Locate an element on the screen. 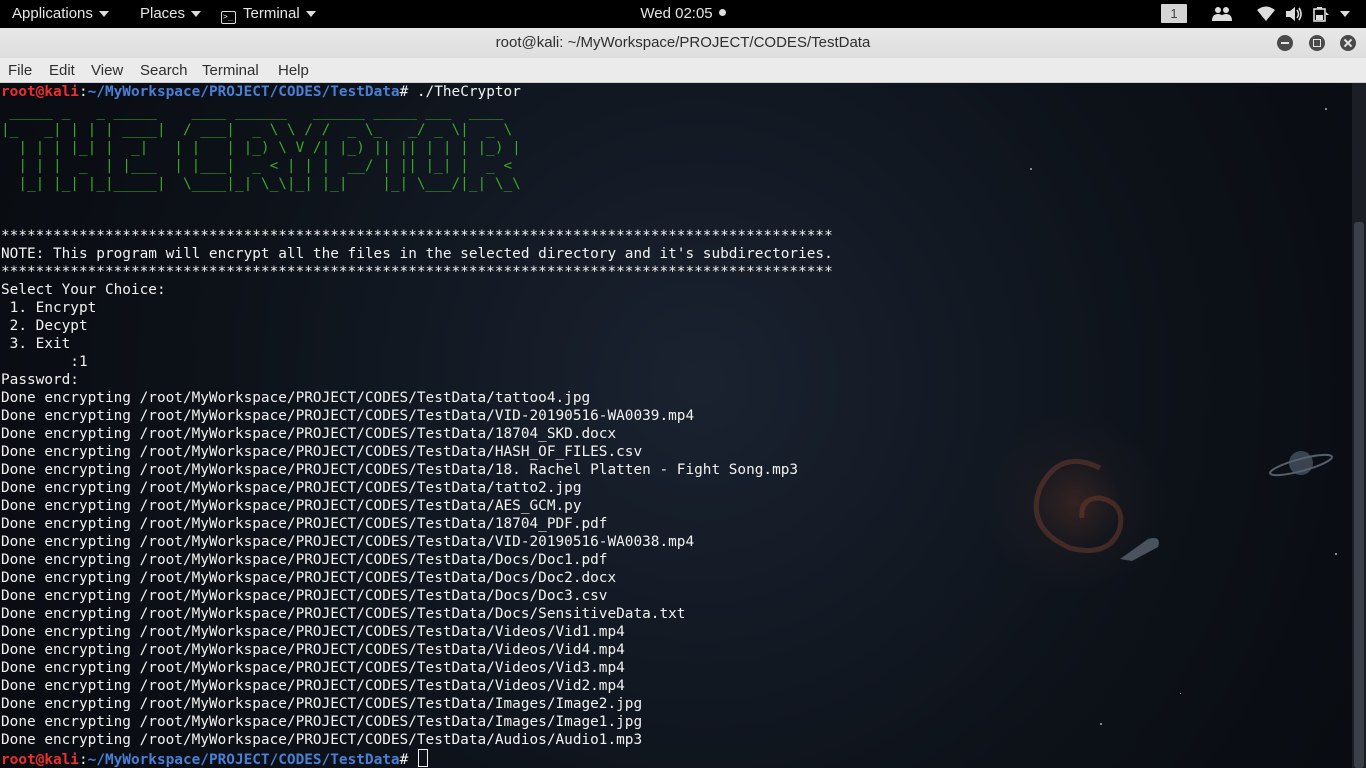  terminal-app-menu: >_ Terminal is located at coordinates (268, 14).